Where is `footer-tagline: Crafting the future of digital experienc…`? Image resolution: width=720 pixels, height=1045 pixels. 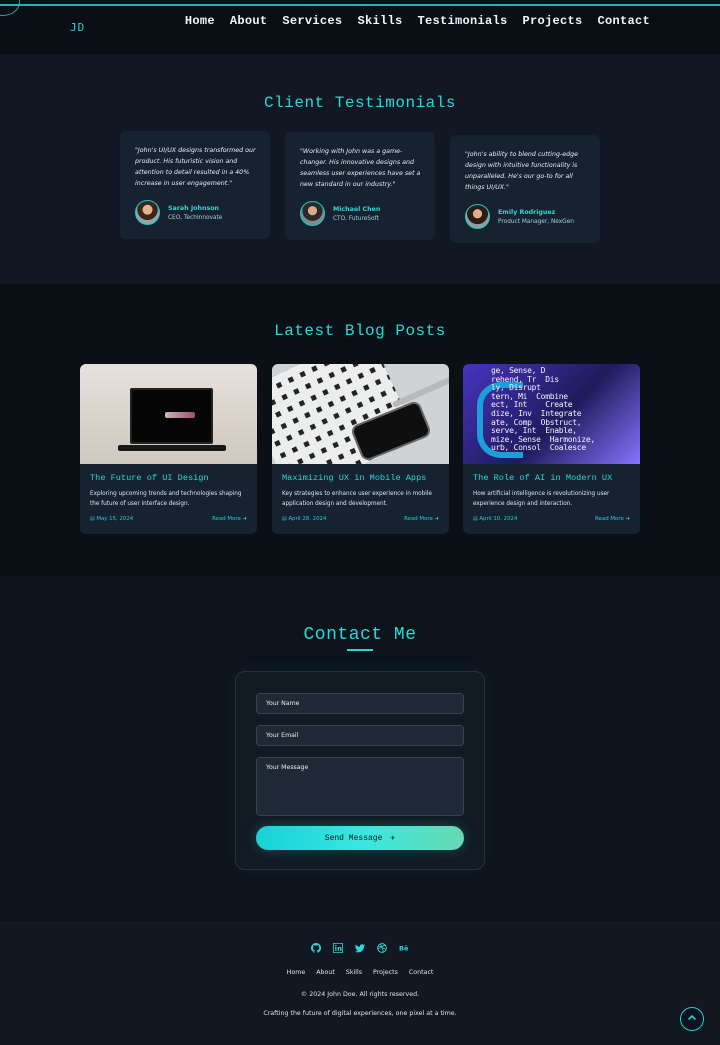 footer-tagline: Crafting the future of digital experienc… is located at coordinates (360, 1013).